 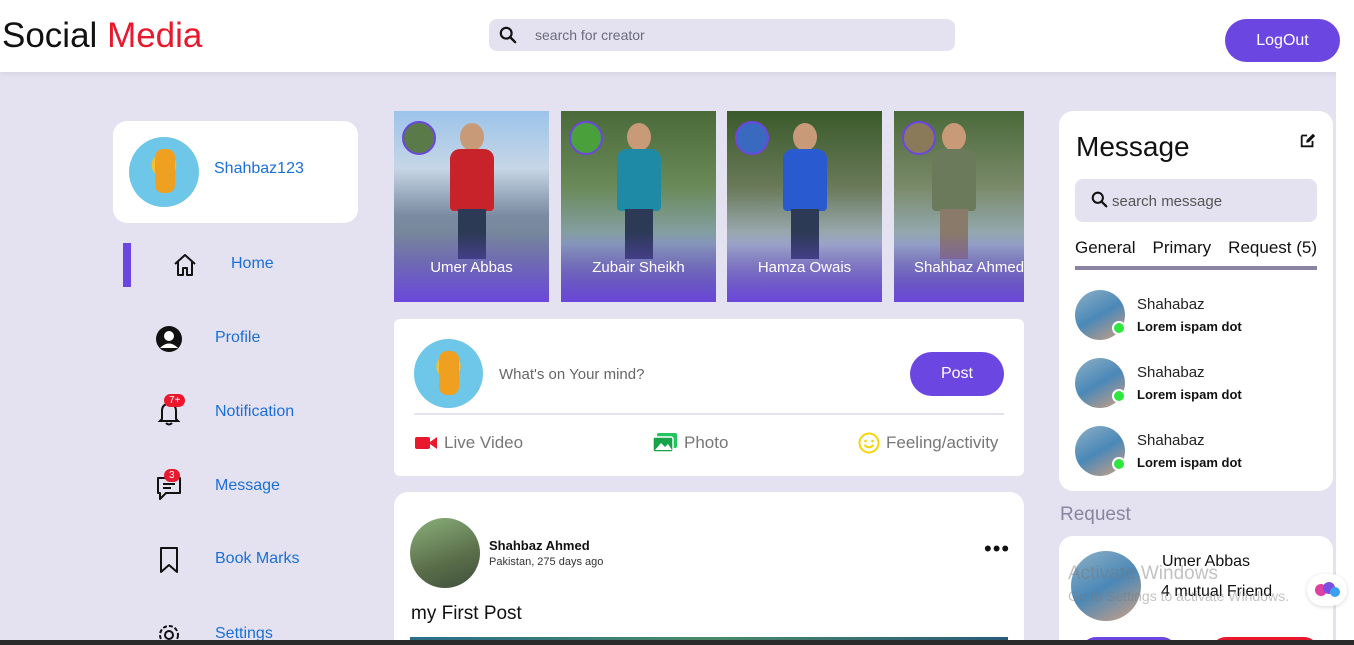 What do you see at coordinates (426, 443) in the screenshot?
I see `video-icon` at bounding box center [426, 443].